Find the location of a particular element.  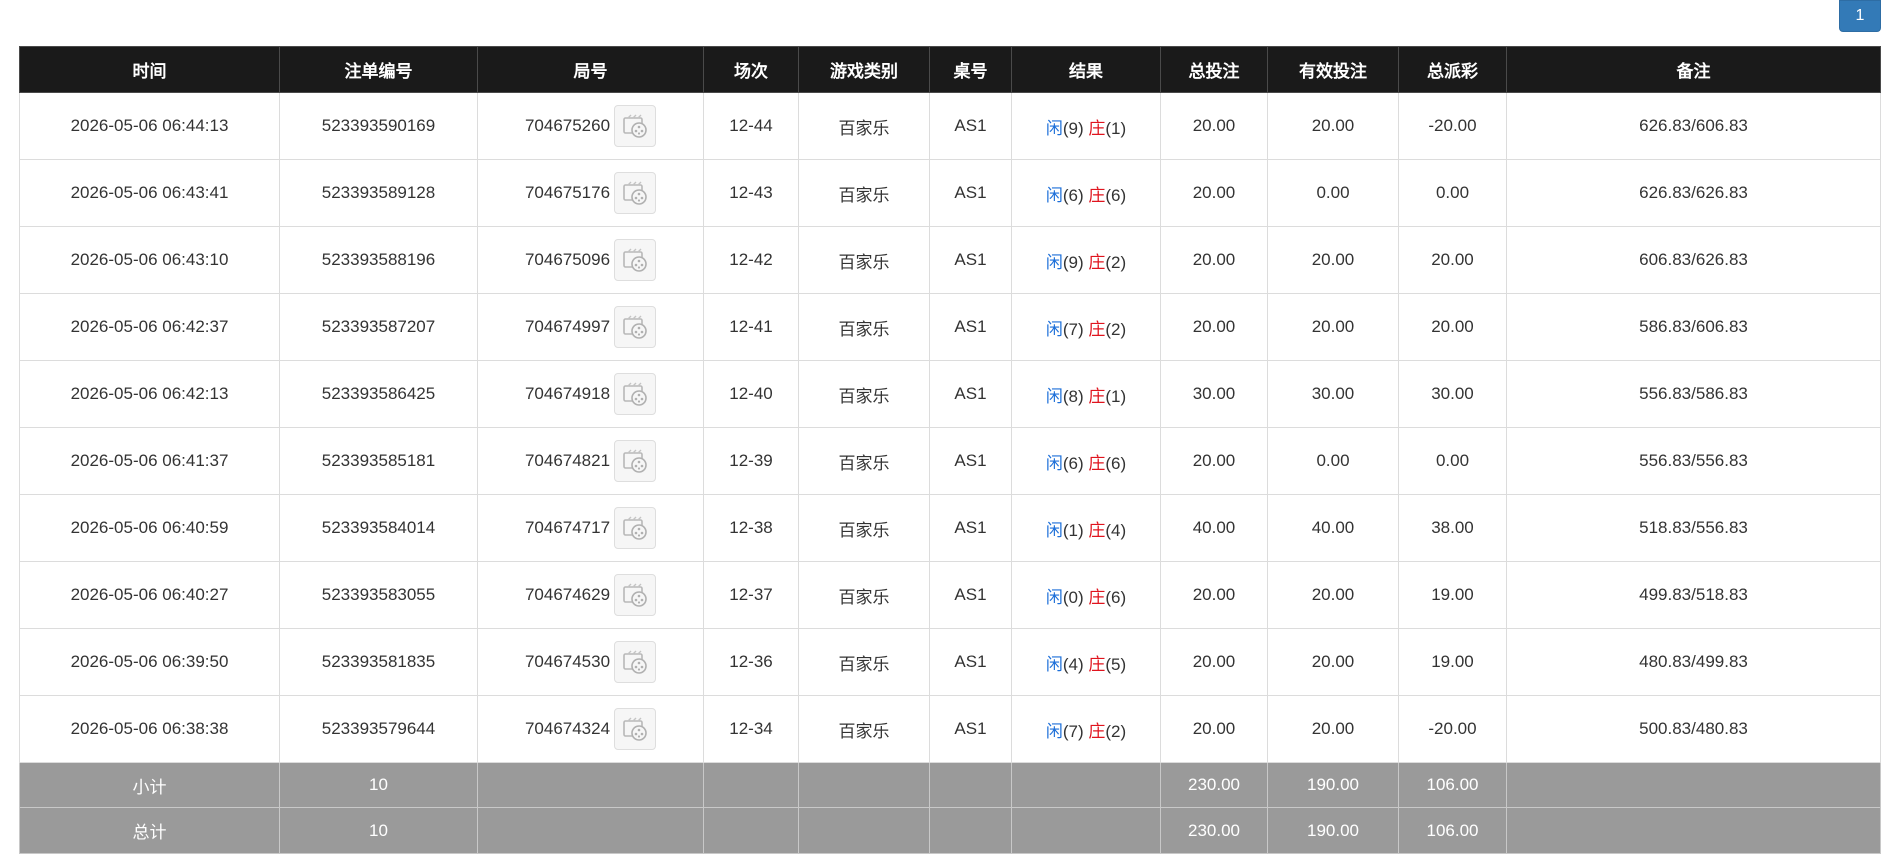

cell-bet-id: 523393581835 is located at coordinates (378, 662).